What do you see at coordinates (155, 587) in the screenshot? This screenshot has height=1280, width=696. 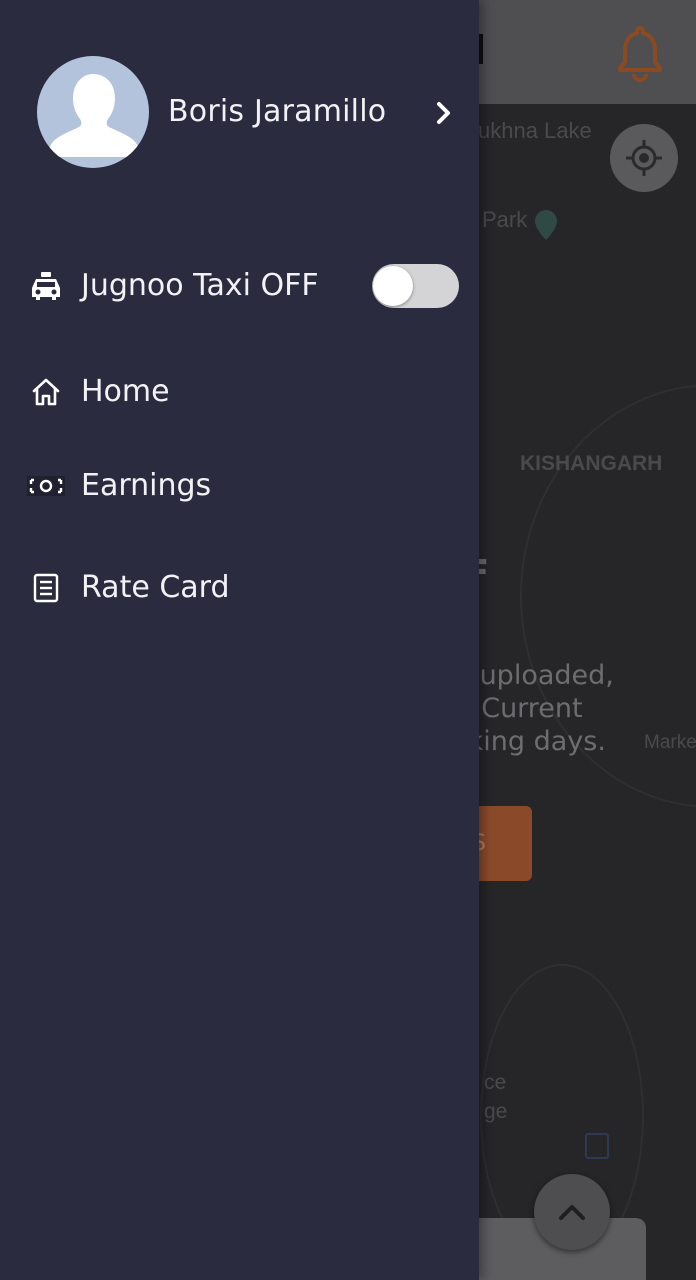 I see `menu-item-label: Rate Card` at bounding box center [155, 587].